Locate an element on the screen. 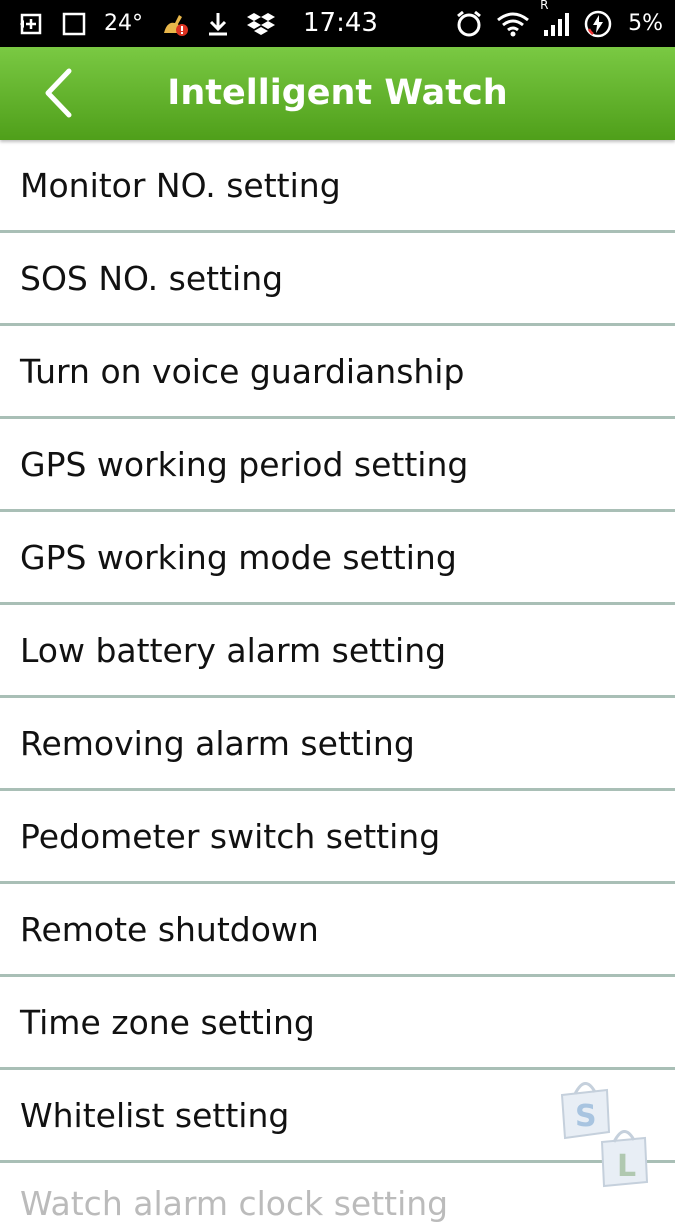 Image resolution: width=675 pixels, height=1223 pixels. download-icon is located at coordinates (218, 24).